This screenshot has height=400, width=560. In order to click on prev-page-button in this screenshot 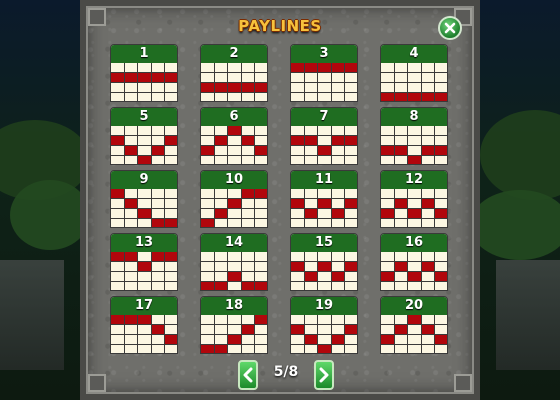, I will do `click(248, 375)`.